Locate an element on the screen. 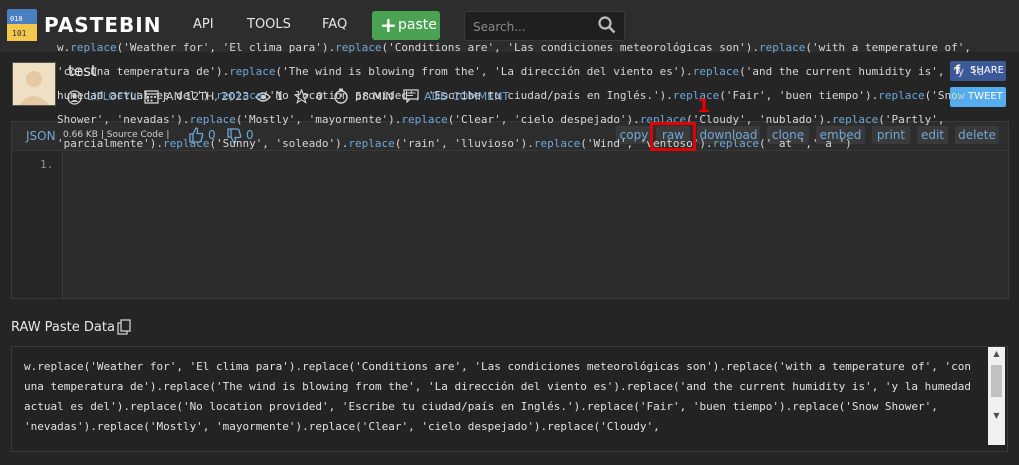 This screenshot has height=465, width=1019. raw-scrollbar: ▲ ▼ is located at coordinates (996, 396).